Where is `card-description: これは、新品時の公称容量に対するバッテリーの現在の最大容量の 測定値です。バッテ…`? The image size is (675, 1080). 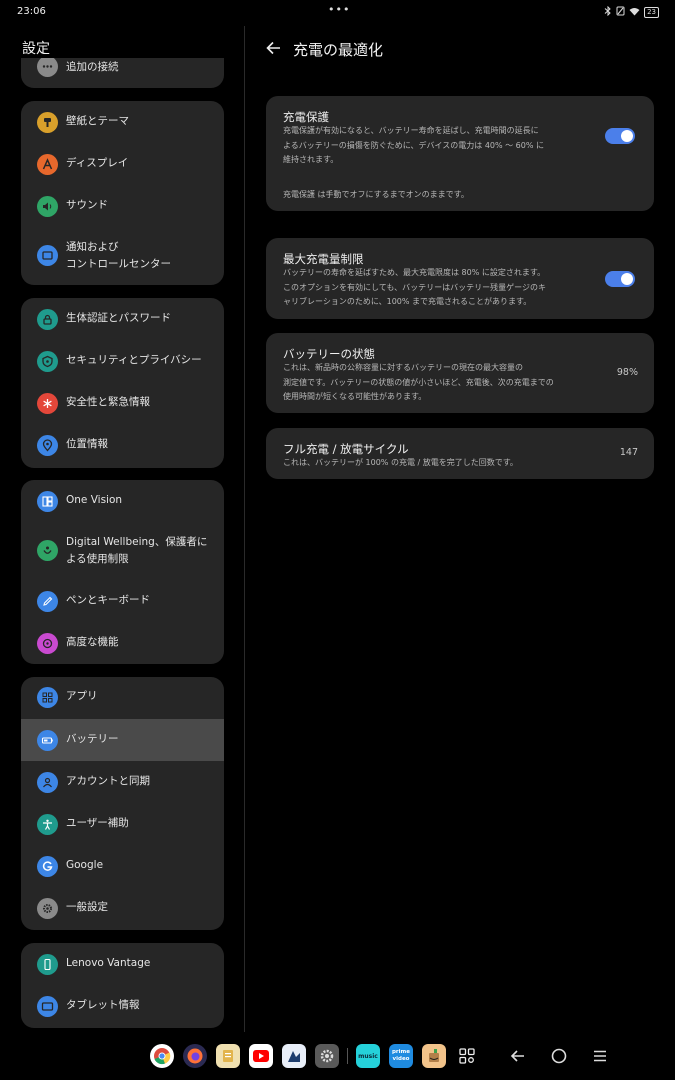 card-description: これは、新品時の公称容量に対するバッテリーの現在の最大容量の 測定値です。バッテ… is located at coordinates (418, 382).